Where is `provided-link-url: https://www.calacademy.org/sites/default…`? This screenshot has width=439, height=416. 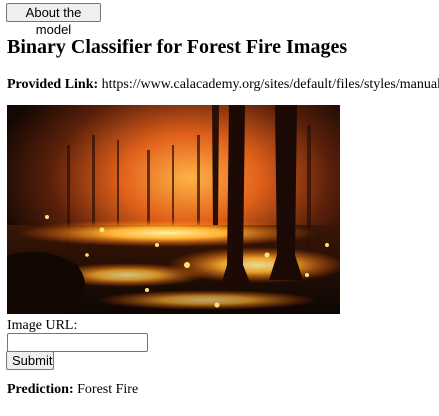
provided-link-url: https://www.calacademy.org/sites/default… is located at coordinates (270, 84).